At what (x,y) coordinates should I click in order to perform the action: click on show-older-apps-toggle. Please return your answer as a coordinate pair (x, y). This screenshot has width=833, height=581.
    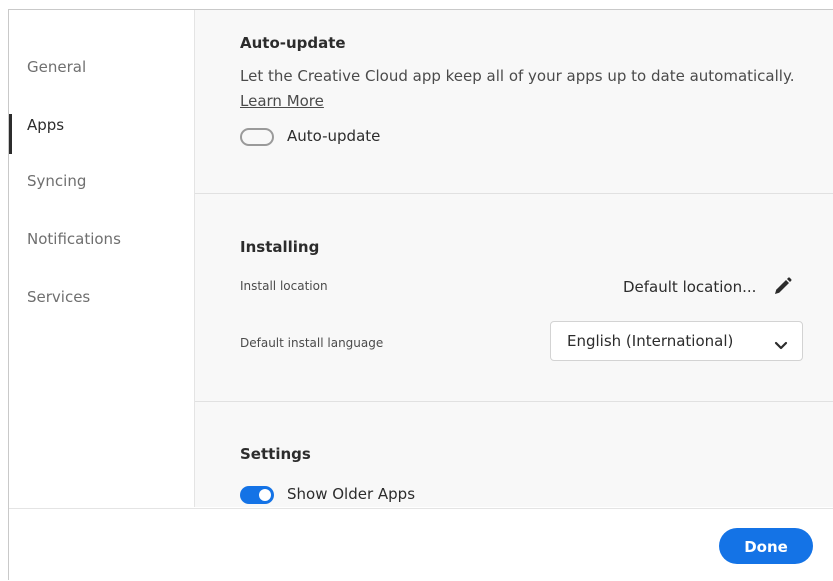
    Looking at the image, I should click on (257, 495).